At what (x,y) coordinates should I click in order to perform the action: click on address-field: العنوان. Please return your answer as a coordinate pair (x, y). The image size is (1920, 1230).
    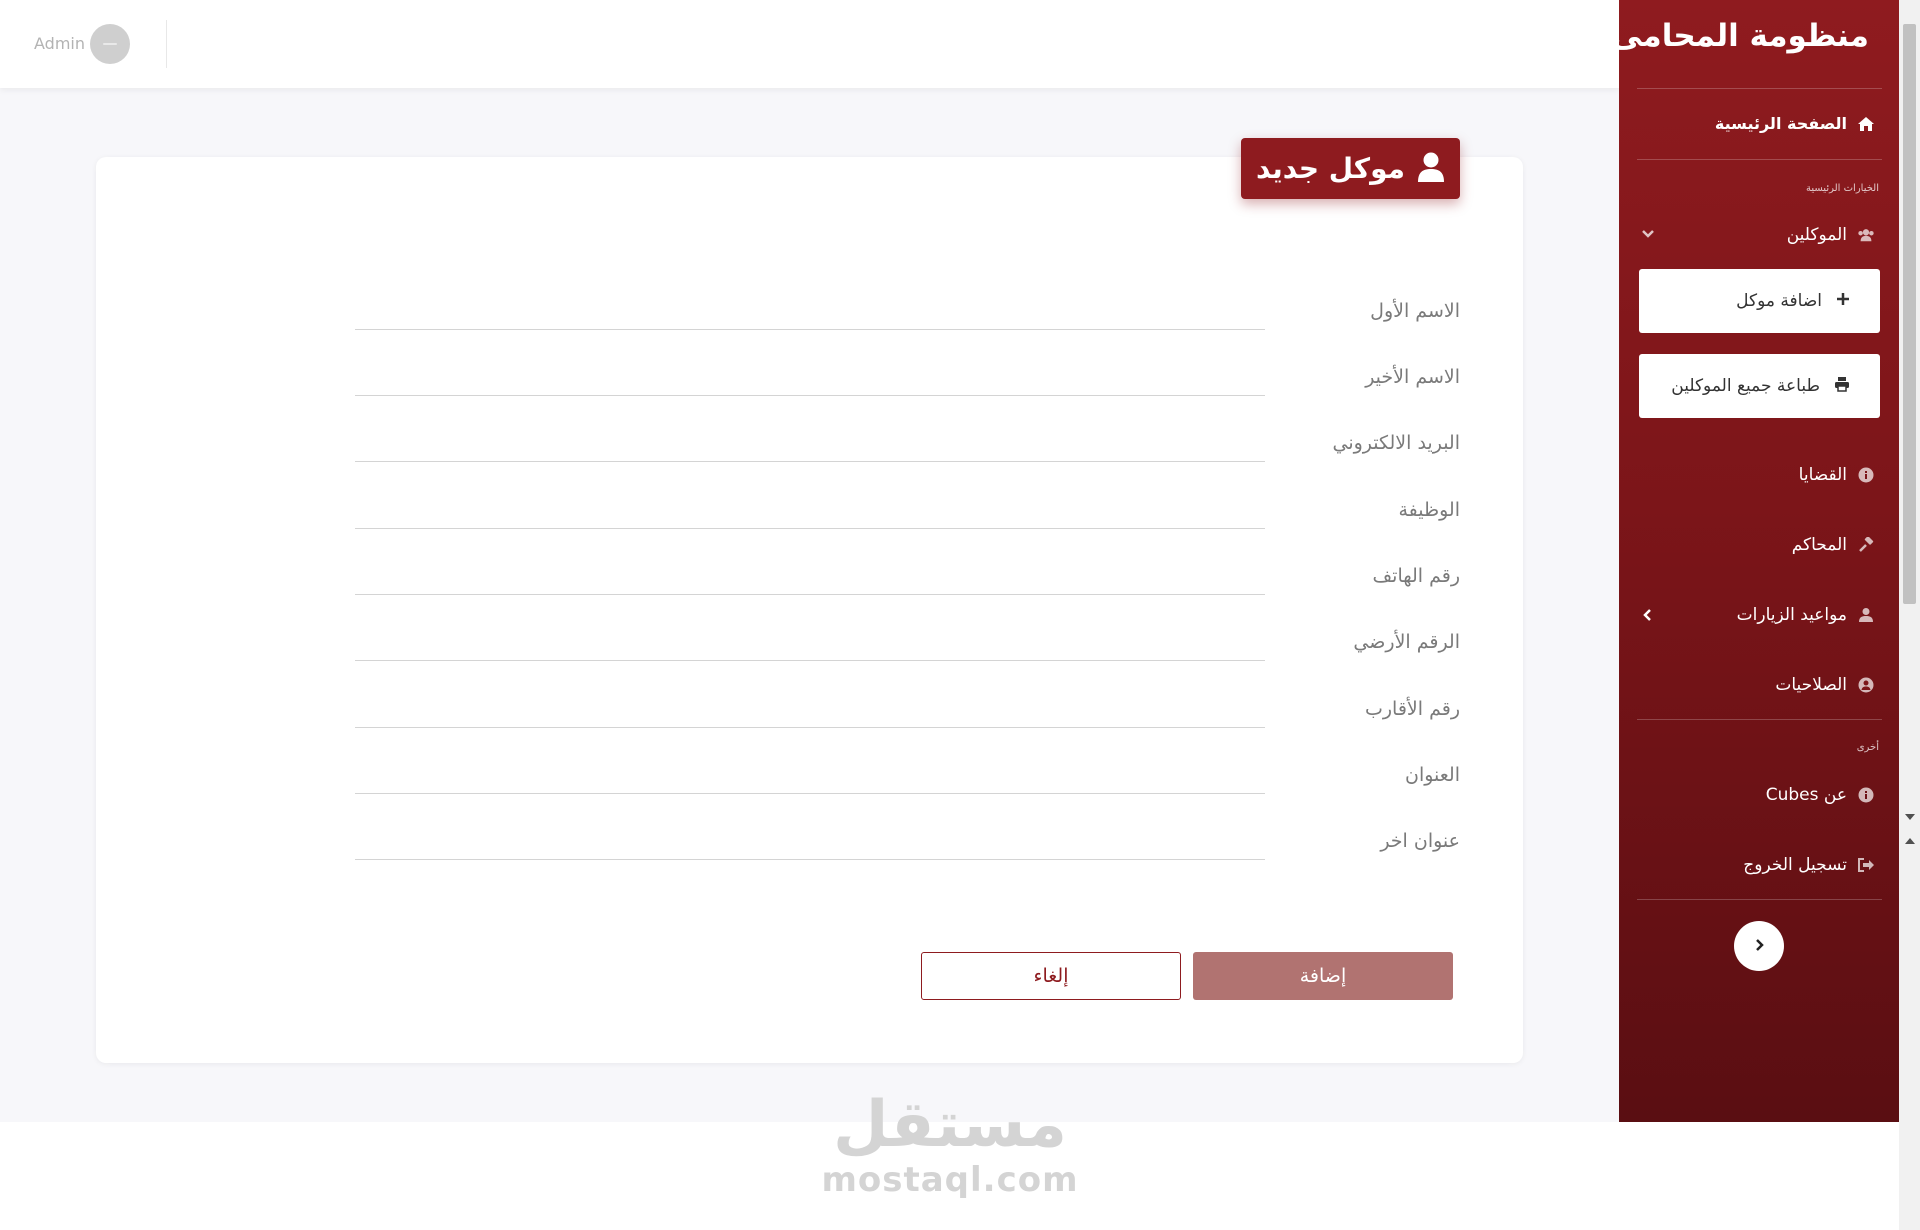
    Looking at the image, I should click on (907, 779).